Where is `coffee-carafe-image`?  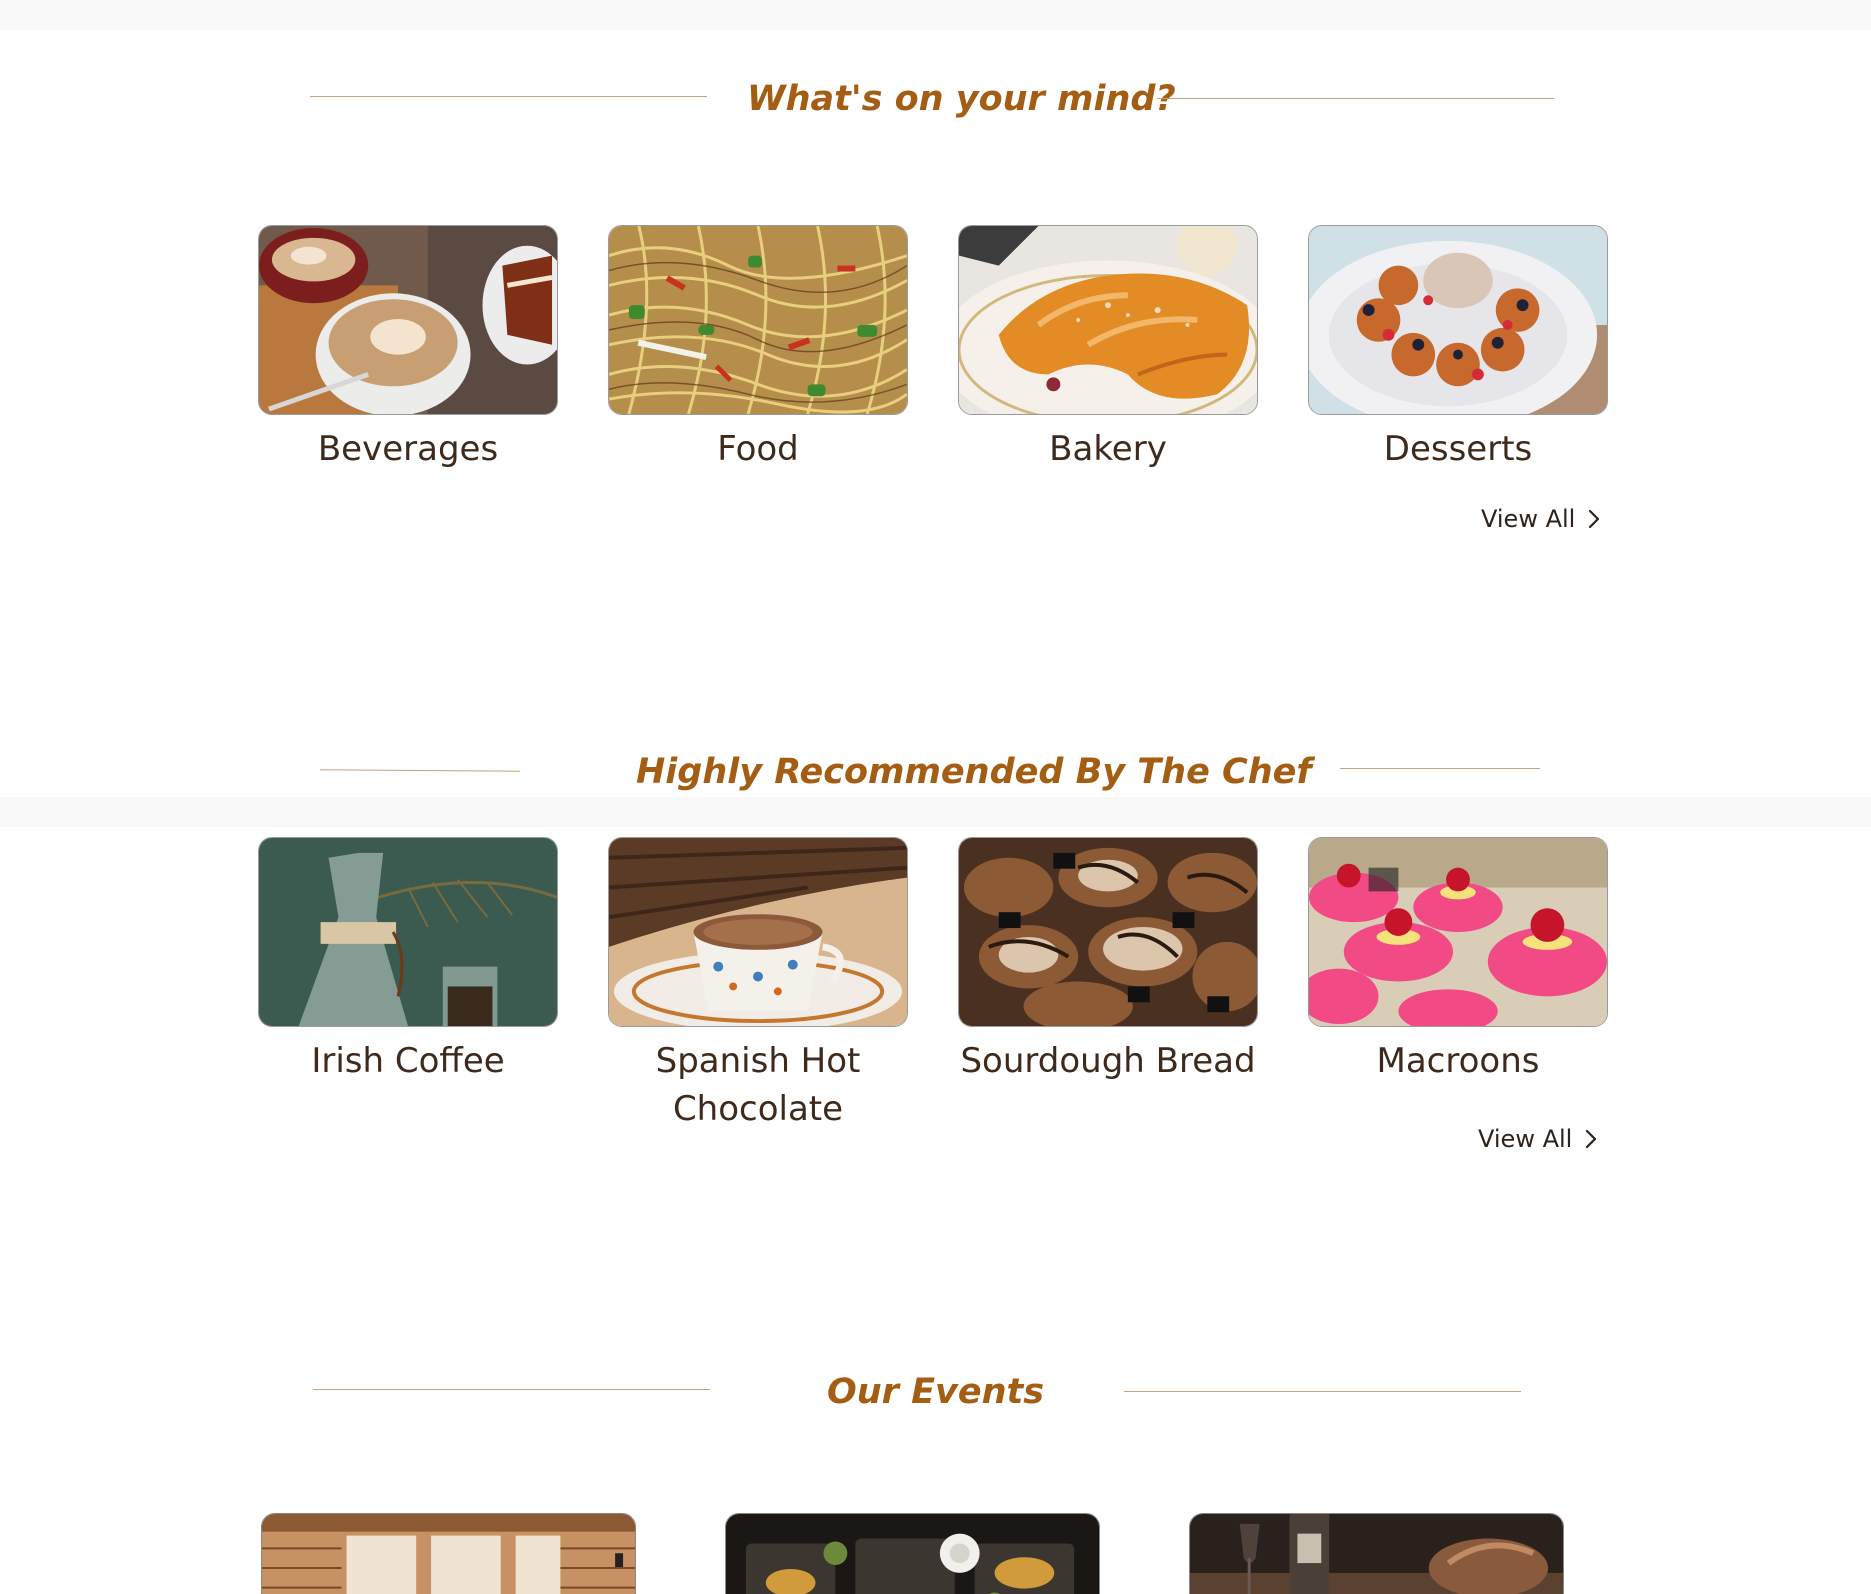
coffee-carafe-image is located at coordinates (408, 932).